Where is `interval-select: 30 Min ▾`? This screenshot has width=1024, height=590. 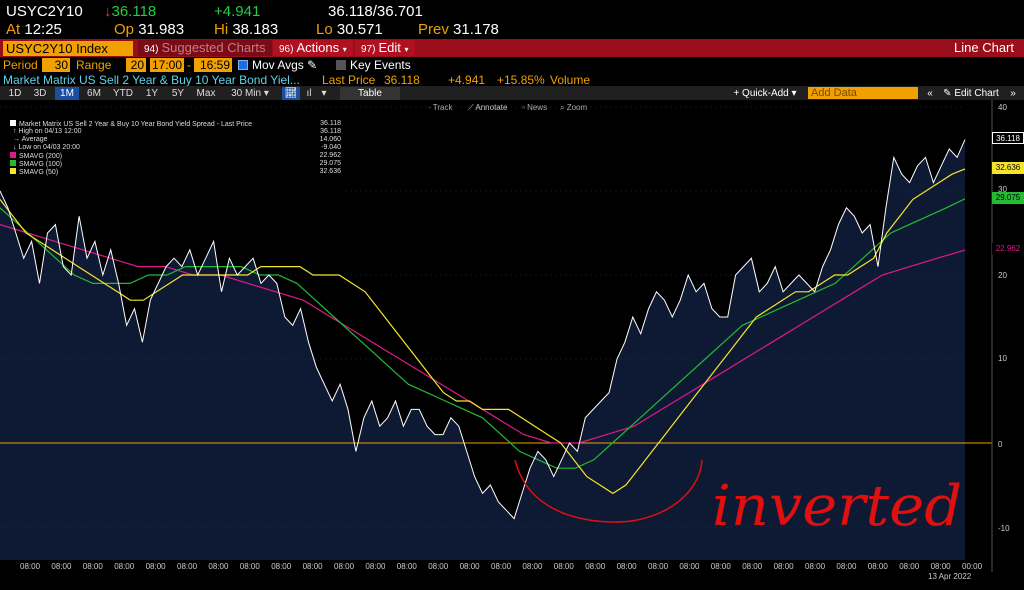
interval-select: 30 Min ▾ is located at coordinates (250, 93).